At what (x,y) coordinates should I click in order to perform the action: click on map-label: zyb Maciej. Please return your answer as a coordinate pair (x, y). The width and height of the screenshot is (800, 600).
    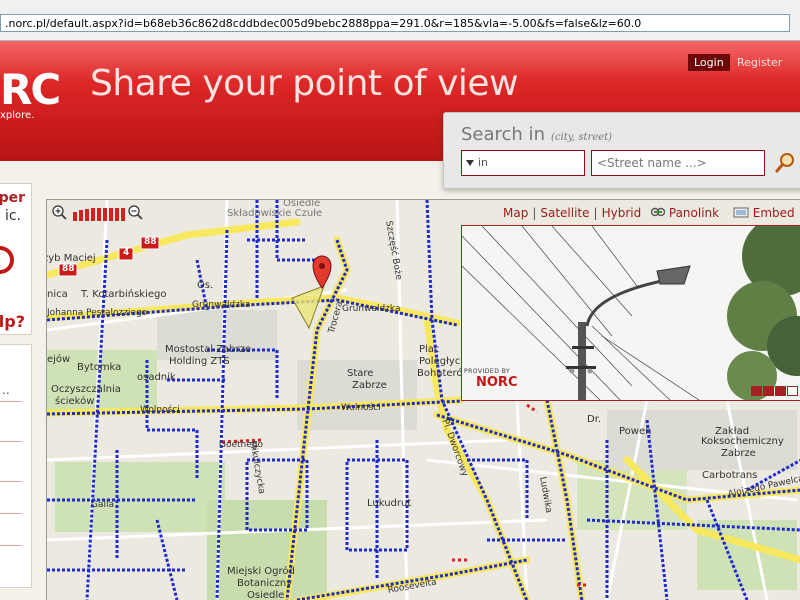
    Looking at the image, I should click on (71, 258).